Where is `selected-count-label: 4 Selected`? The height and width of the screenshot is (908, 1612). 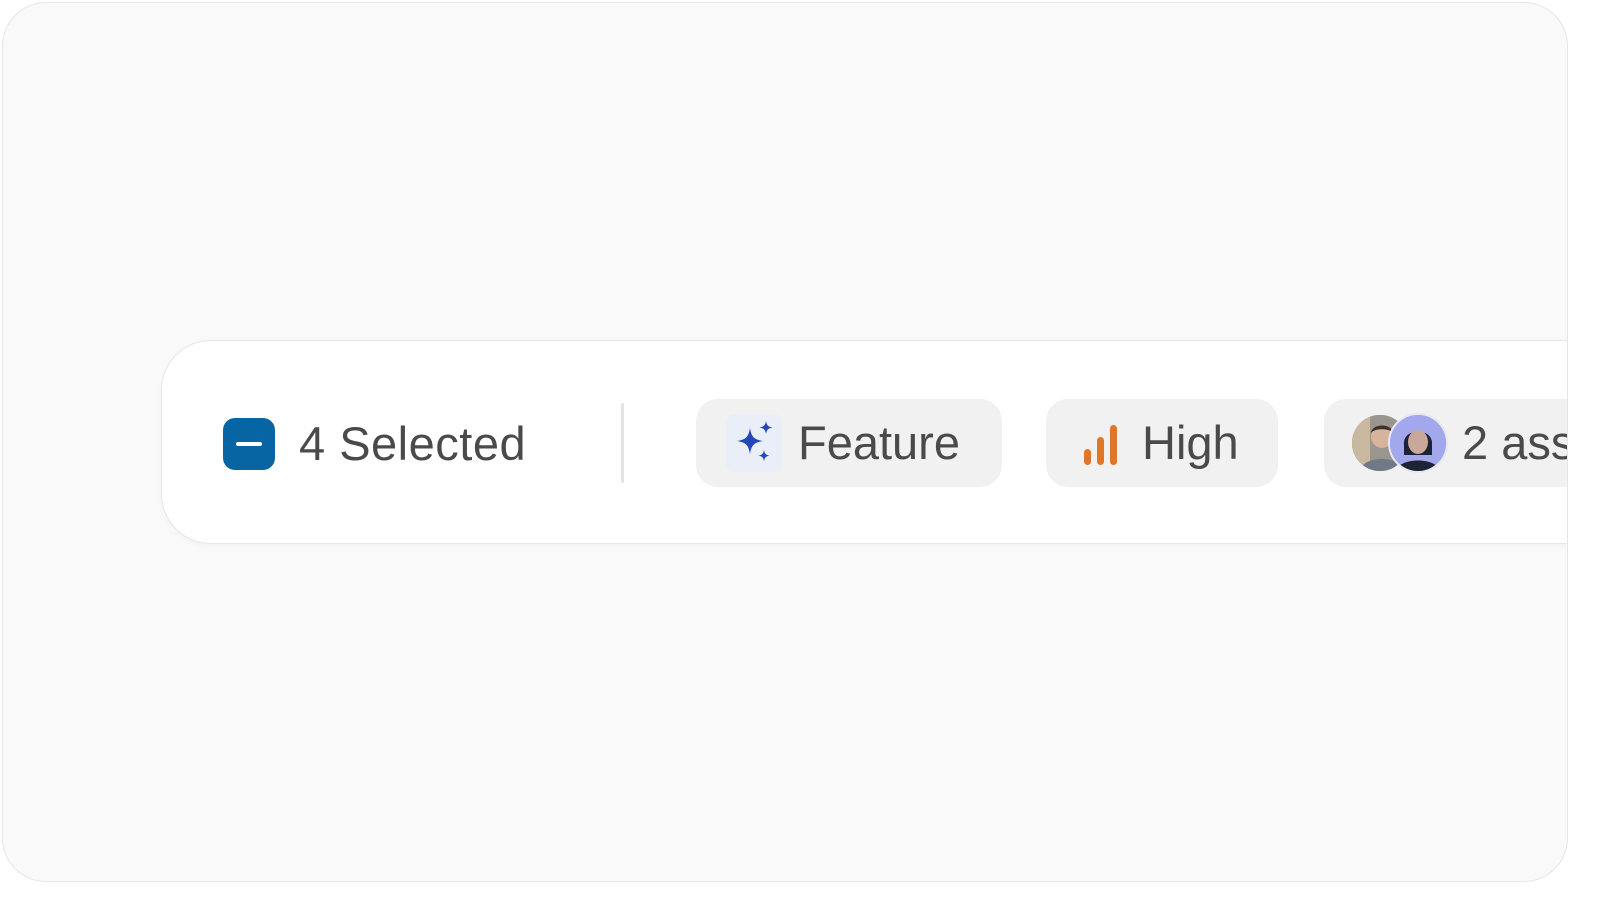 selected-count-label: 4 Selected is located at coordinates (413, 443).